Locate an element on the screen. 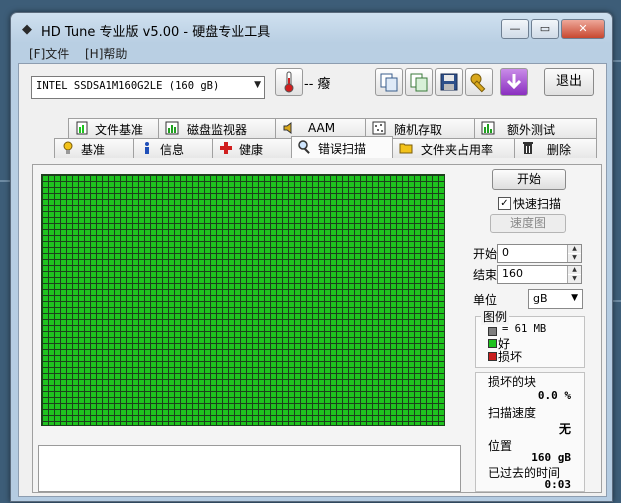 The image size is (621, 503). tab-extra-tests: 额外测试 is located at coordinates (535, 128).